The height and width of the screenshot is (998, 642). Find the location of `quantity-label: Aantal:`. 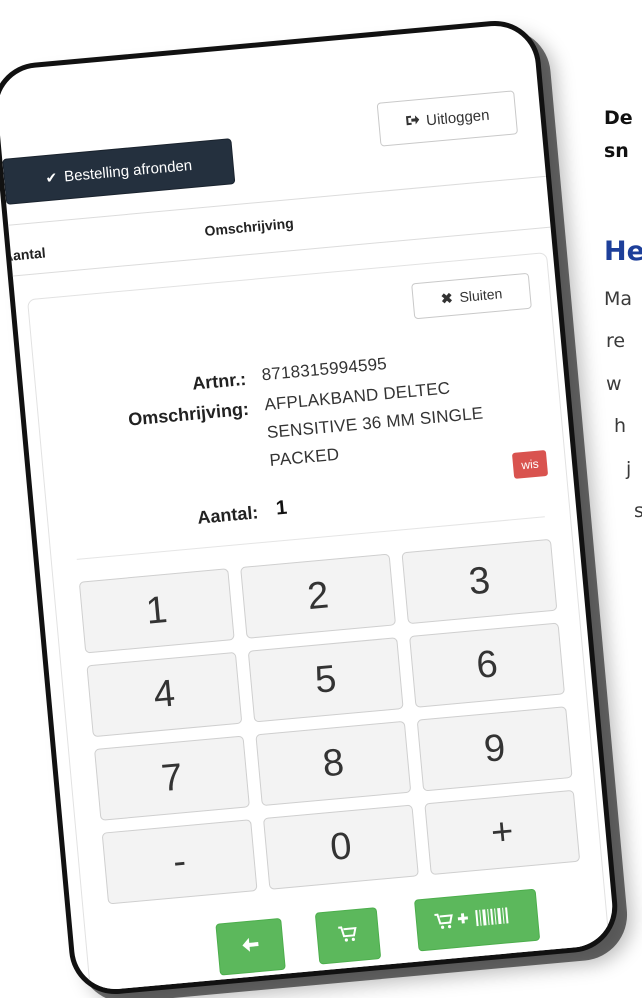

quantity-label: Aantal: is located at coordinates (228, 515).